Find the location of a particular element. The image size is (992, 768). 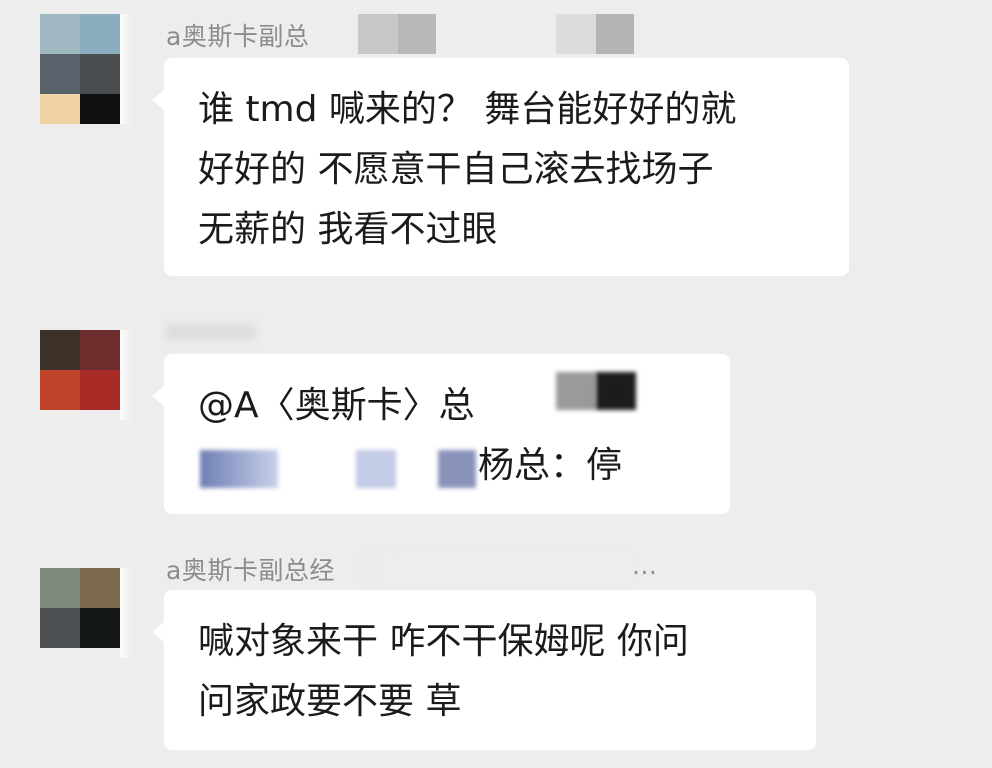

sender-name: a奥斯卡副总经 is located at coordinates (250, 569).